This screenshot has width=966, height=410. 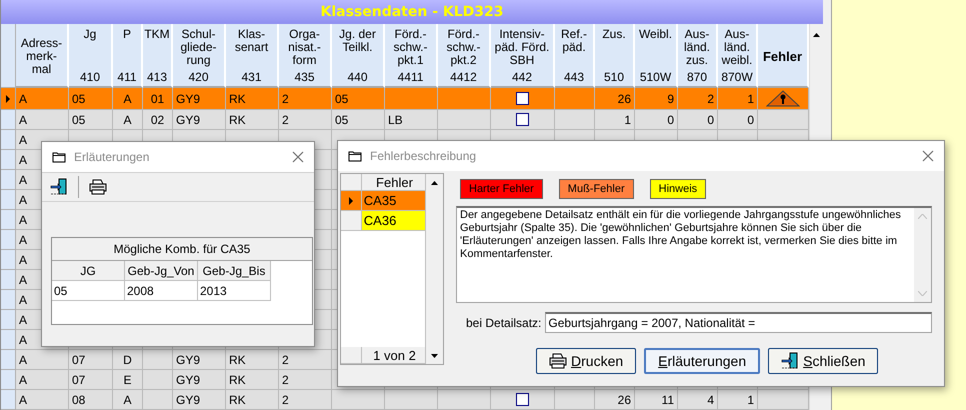 I want to click on table-cell: 07, so click(x=91, y=360).